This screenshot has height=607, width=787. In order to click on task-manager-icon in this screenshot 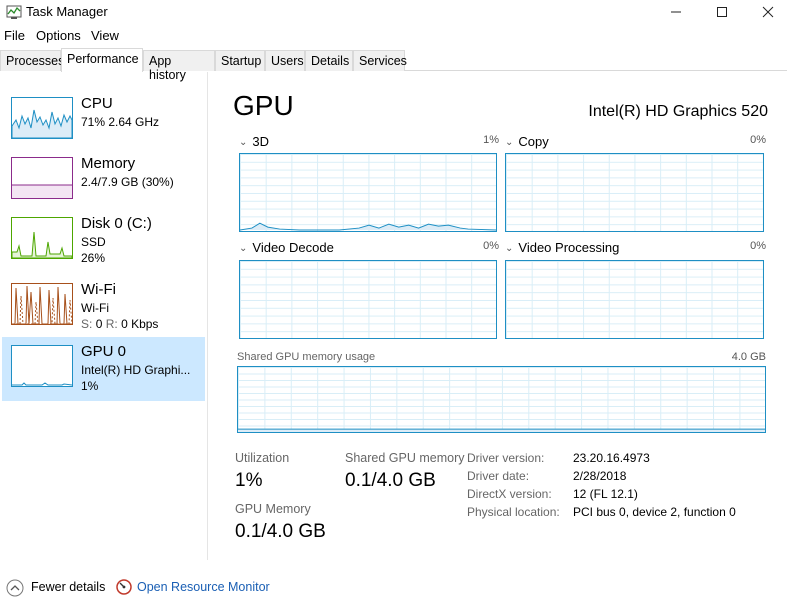, I will do `click(14, 12)`.